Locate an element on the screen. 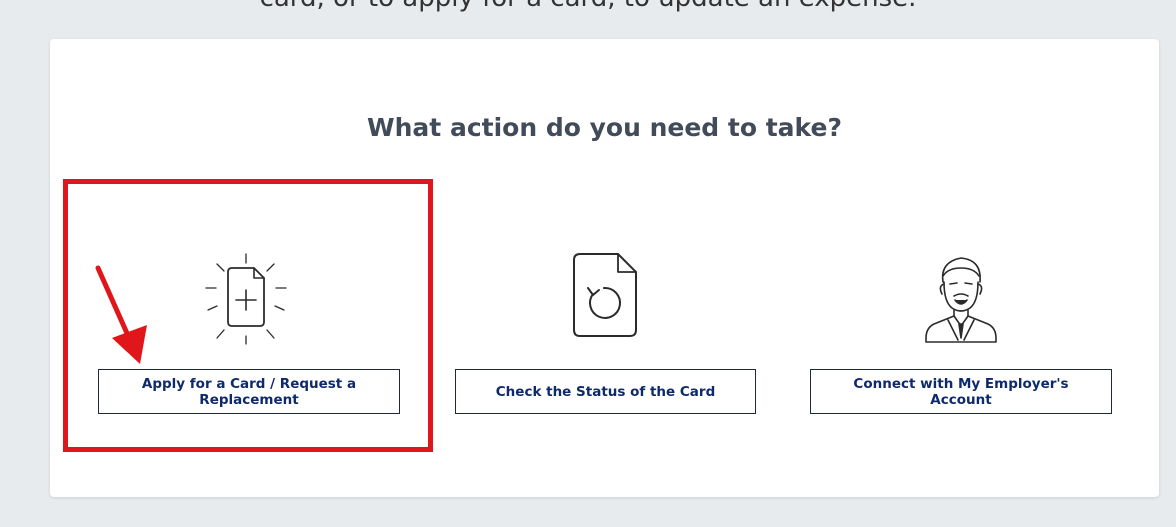  connect-employer-button: Connect with My Employer's Account is located at coordinates (961, 391).